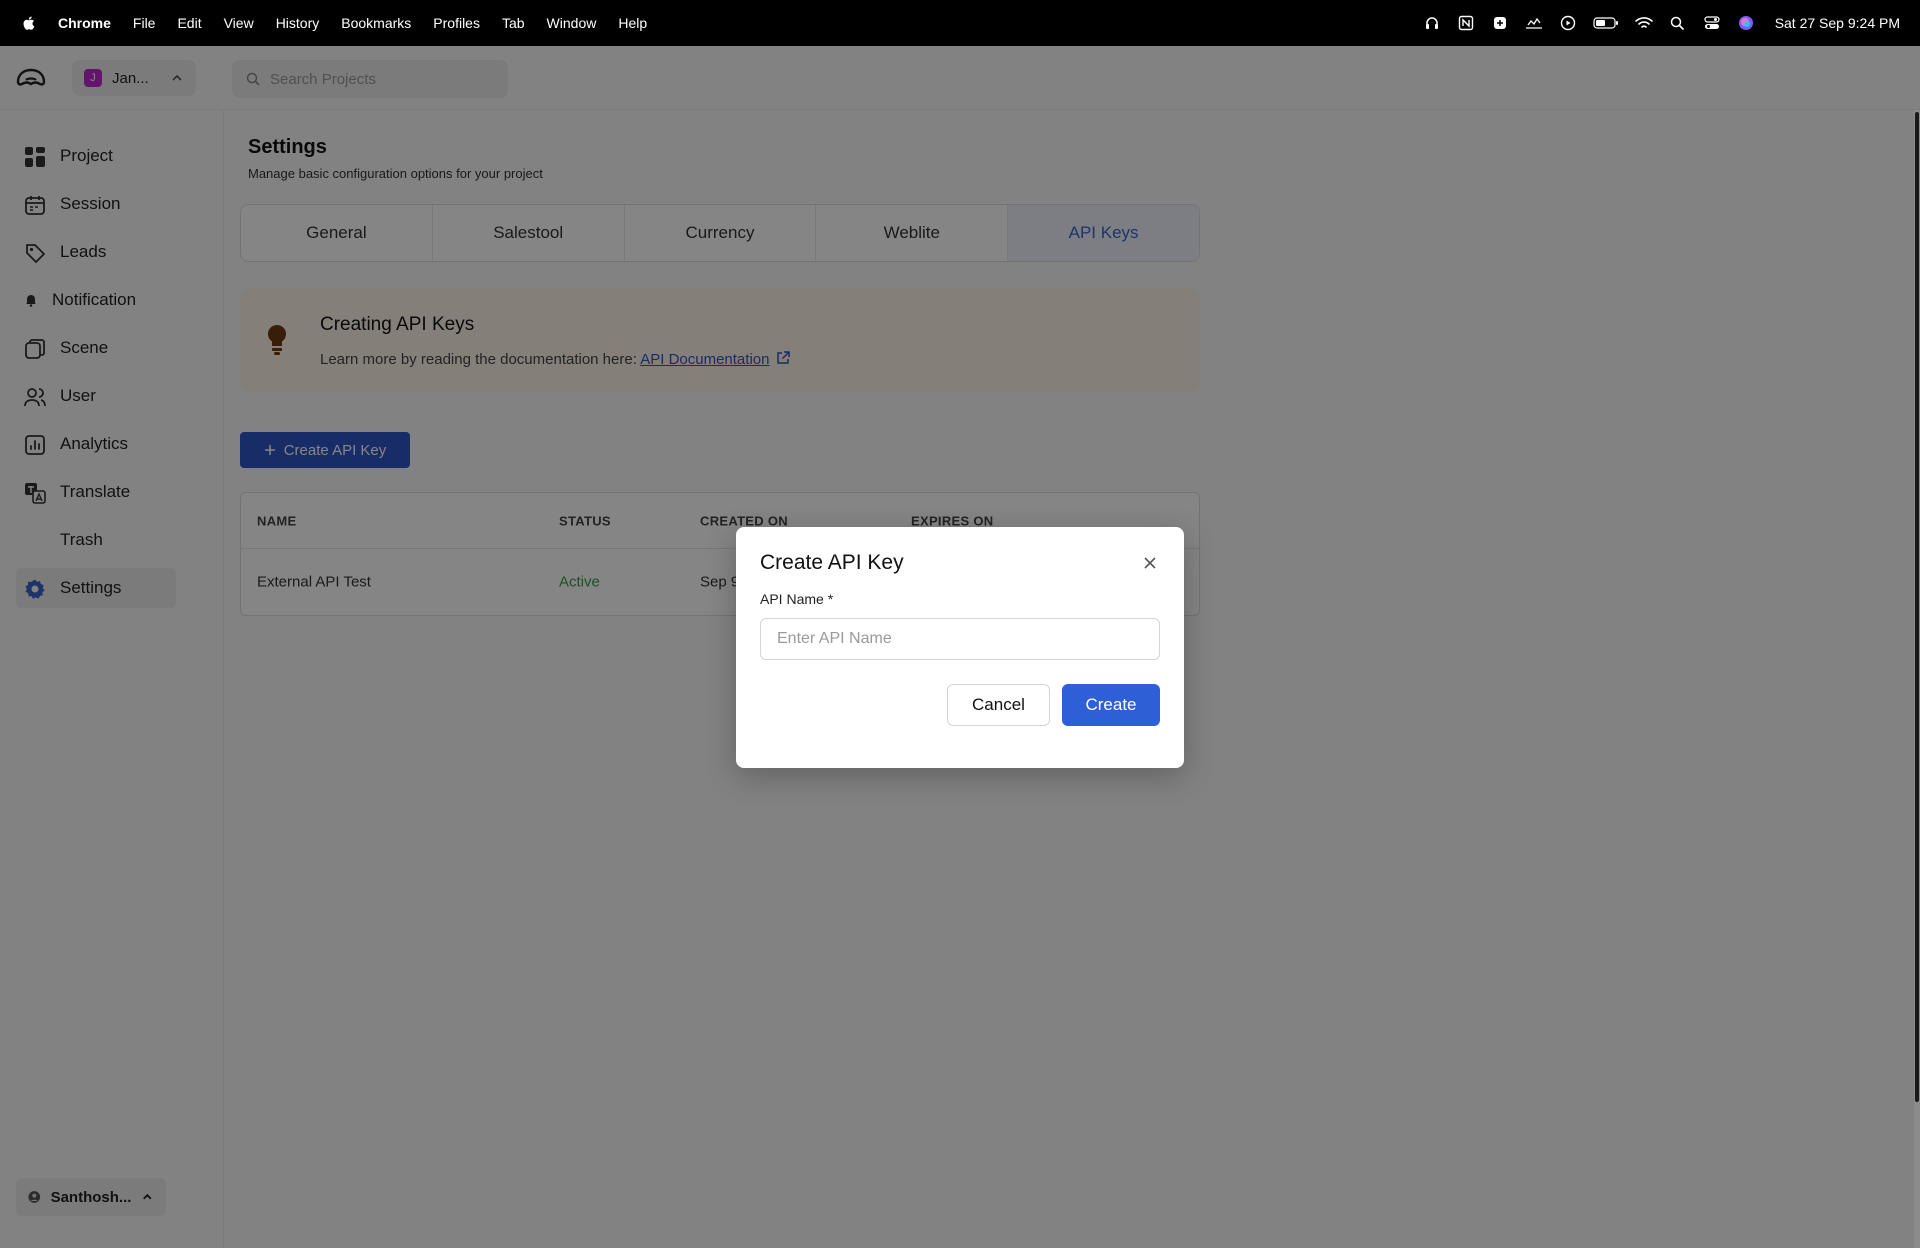  What do you see at coordinates (1643, 23) in the screenshot?
I see `wifi-icon` at bounding box center [1643, 23].